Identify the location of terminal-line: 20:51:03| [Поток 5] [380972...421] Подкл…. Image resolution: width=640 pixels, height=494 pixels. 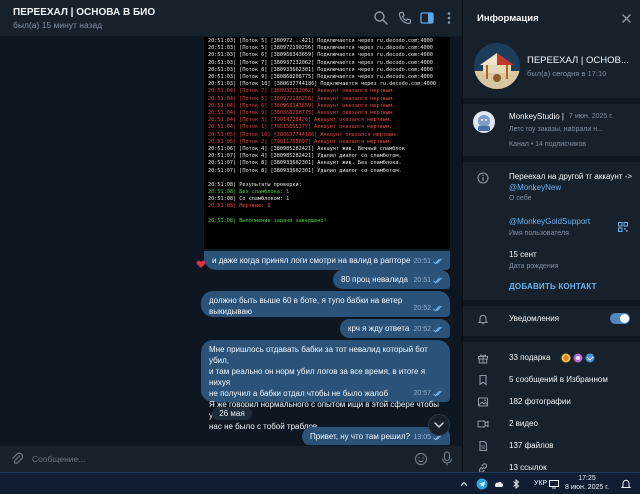
(320, 41).